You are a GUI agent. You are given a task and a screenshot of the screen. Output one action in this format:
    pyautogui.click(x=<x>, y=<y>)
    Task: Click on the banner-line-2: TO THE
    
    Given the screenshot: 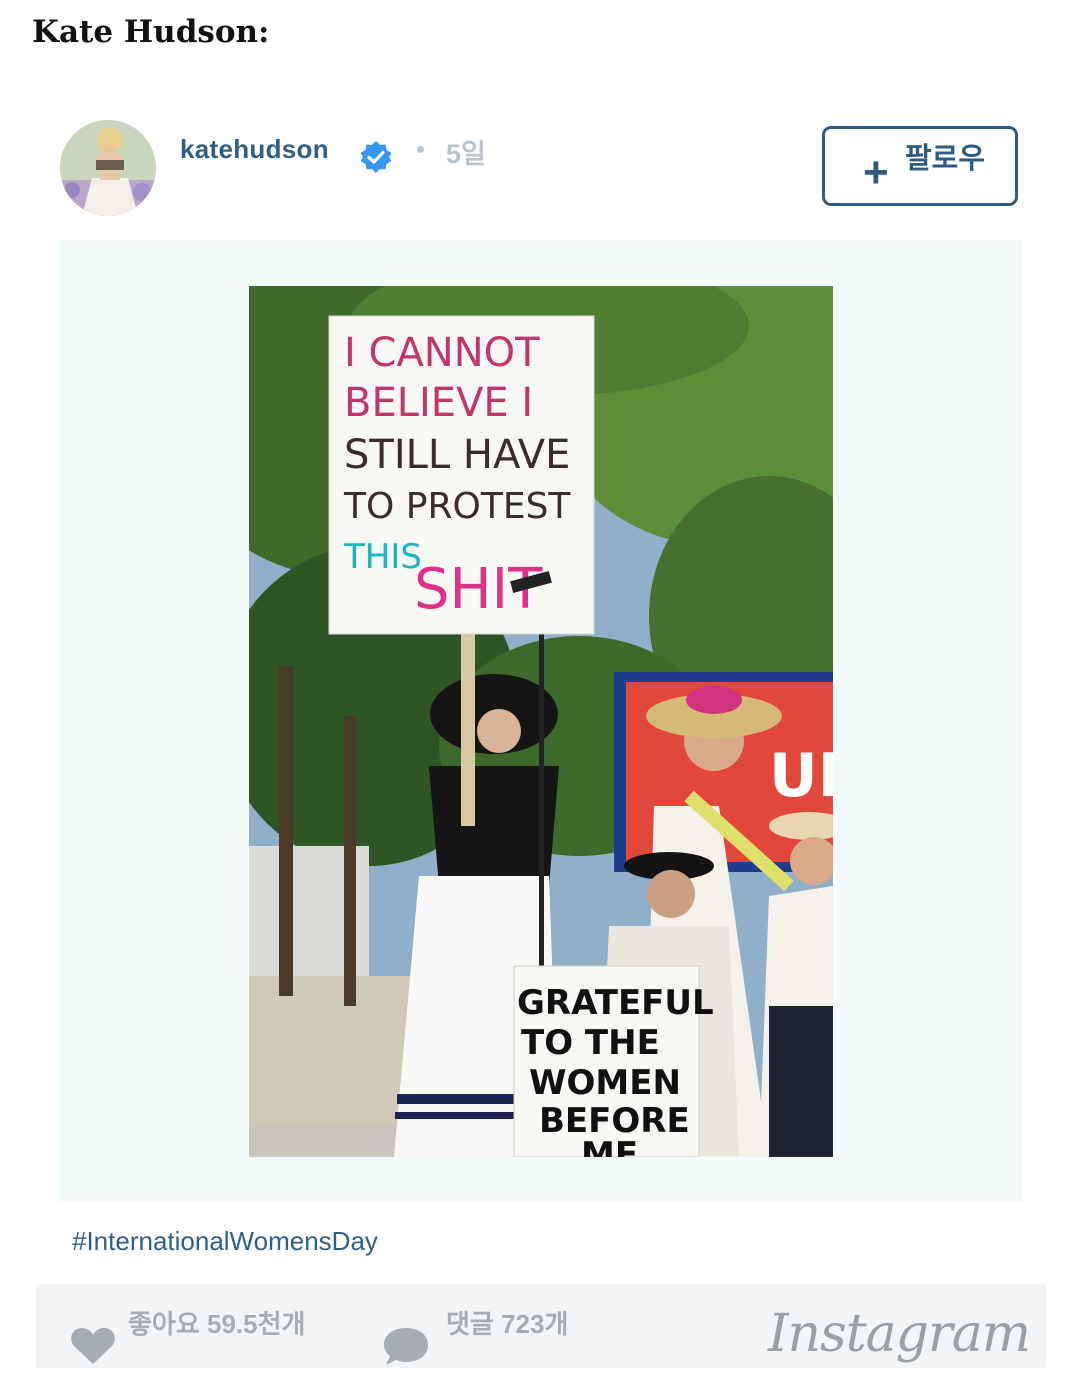 What is the action you would take?
    pyautogui.click(x=590, y=1043)
    